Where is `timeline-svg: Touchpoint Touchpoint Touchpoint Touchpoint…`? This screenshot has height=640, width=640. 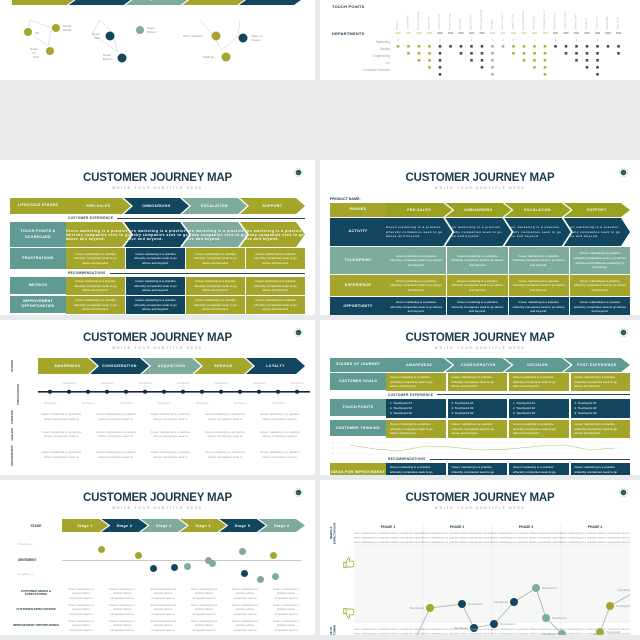
timeline-svg: Touchpoint Touchpoint Touchpoint Touchpoint… is located at coordinates (178, 393).